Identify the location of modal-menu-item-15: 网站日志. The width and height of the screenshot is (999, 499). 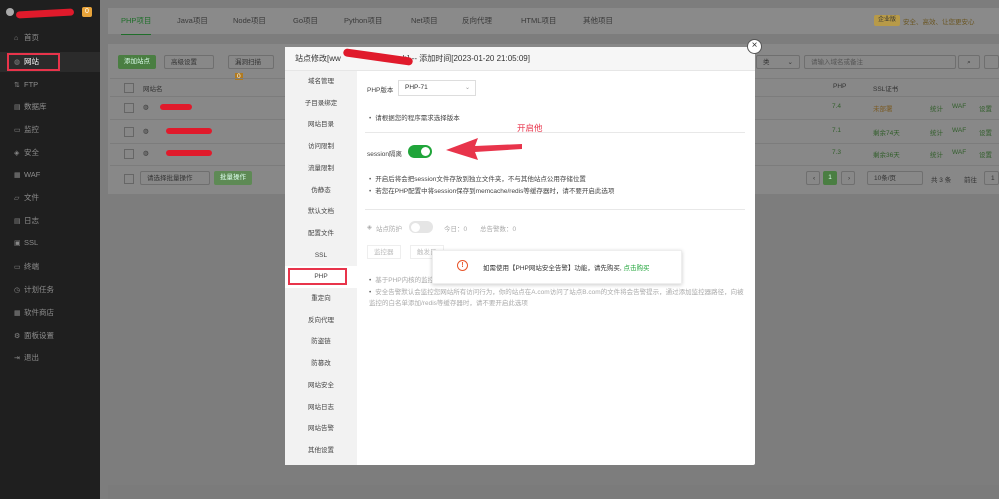
(321, 408).